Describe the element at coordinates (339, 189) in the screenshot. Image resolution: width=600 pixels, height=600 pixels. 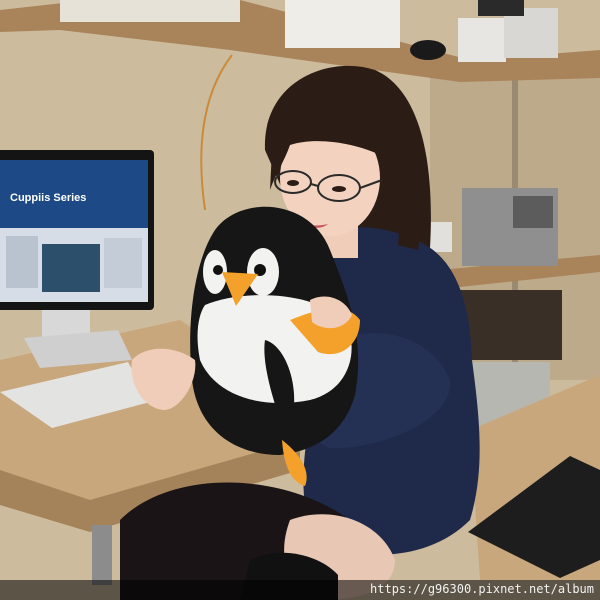
I see `eye-right` at that location.